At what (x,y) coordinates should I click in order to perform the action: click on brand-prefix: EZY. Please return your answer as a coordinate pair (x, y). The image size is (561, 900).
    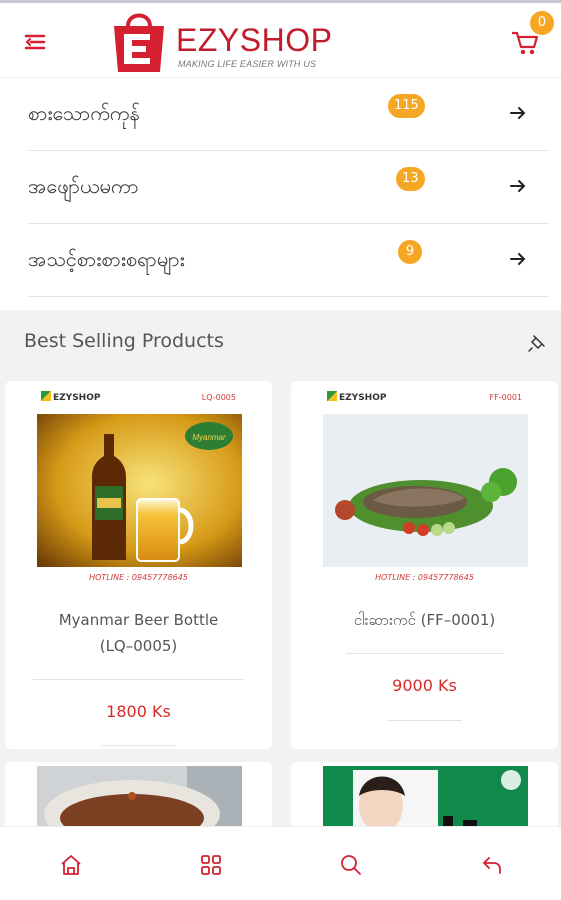
    Looking at the image, I should click on (208, 40).